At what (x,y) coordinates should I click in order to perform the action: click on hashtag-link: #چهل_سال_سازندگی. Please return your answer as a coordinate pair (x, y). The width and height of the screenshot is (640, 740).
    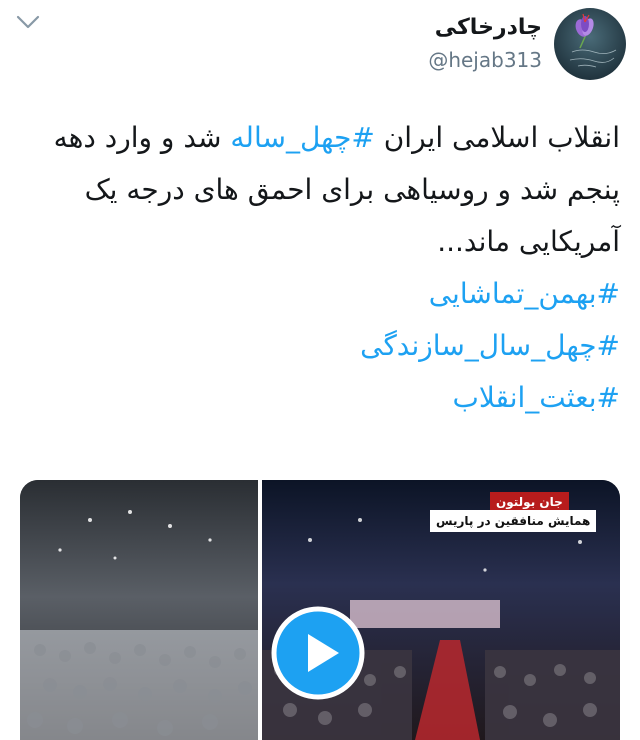
    Looking at the image, I should click on (320, 346).